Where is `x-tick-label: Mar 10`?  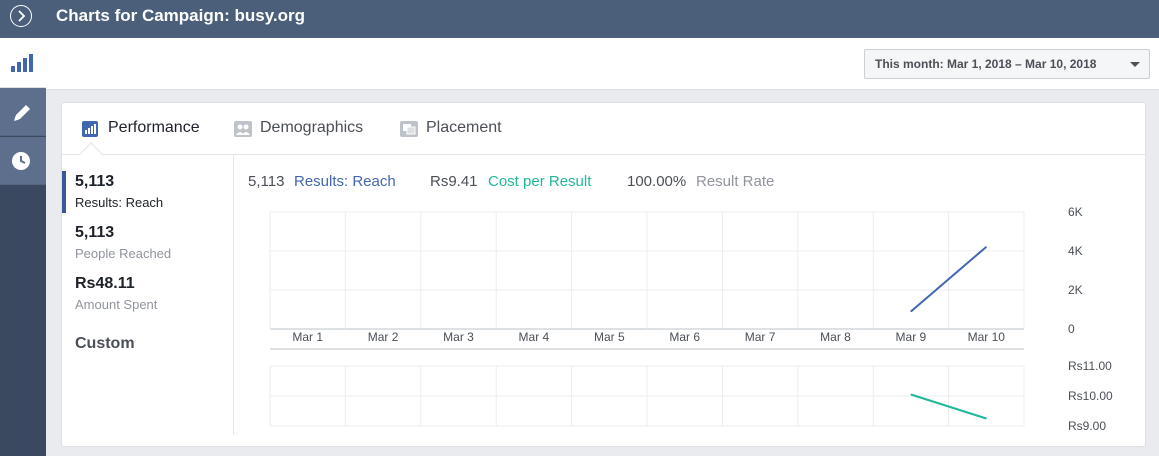
x-tick-label: Mar 10 is located at coordinates (987, 337).